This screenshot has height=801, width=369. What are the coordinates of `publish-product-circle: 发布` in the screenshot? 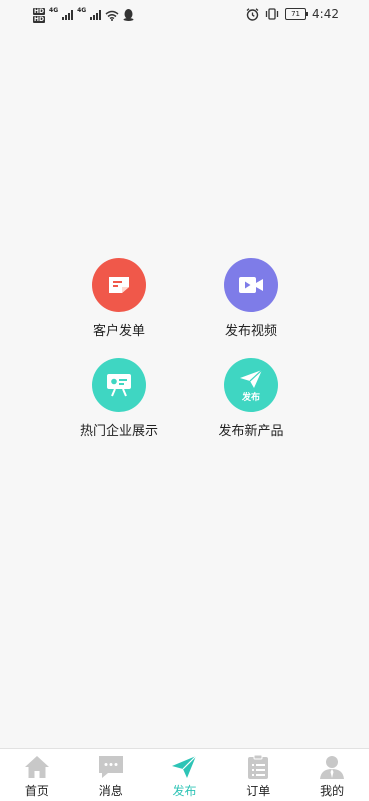 It's located at (251, 385).